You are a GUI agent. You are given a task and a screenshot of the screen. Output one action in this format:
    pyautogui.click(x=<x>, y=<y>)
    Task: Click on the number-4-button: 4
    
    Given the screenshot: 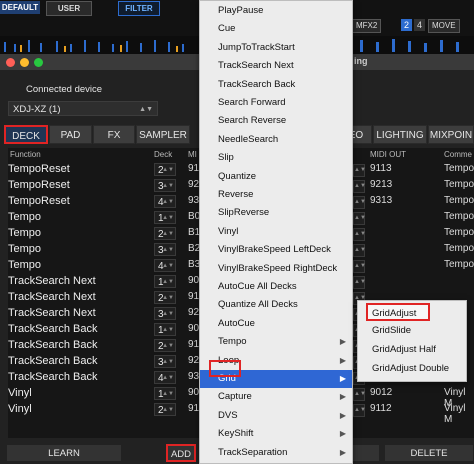 What is the action you would take?
    pyautogui.click(x=419, y=25)
    